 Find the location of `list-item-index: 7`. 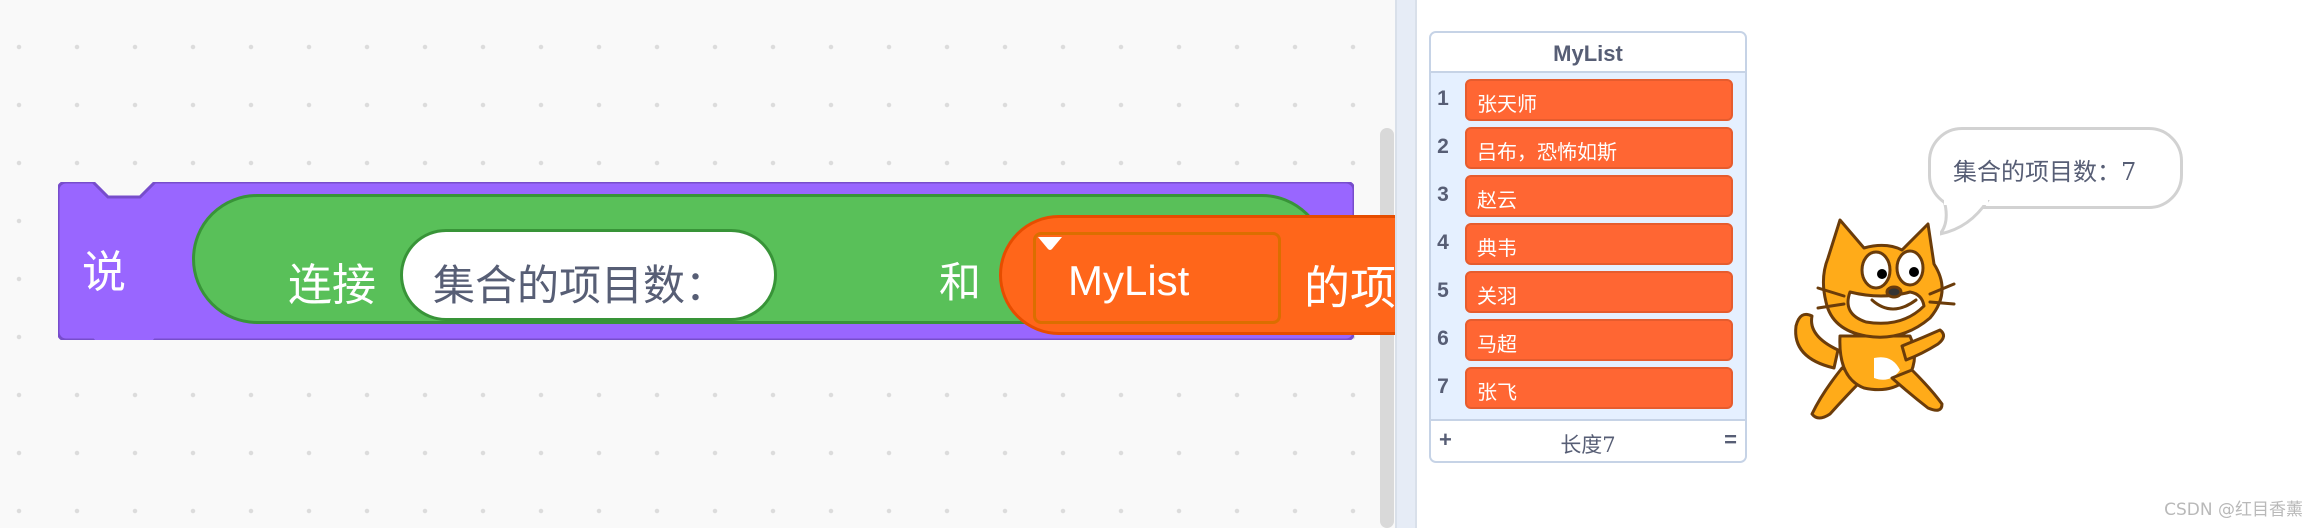

list-item-index: 7 is located at coordinates (1443, 386).